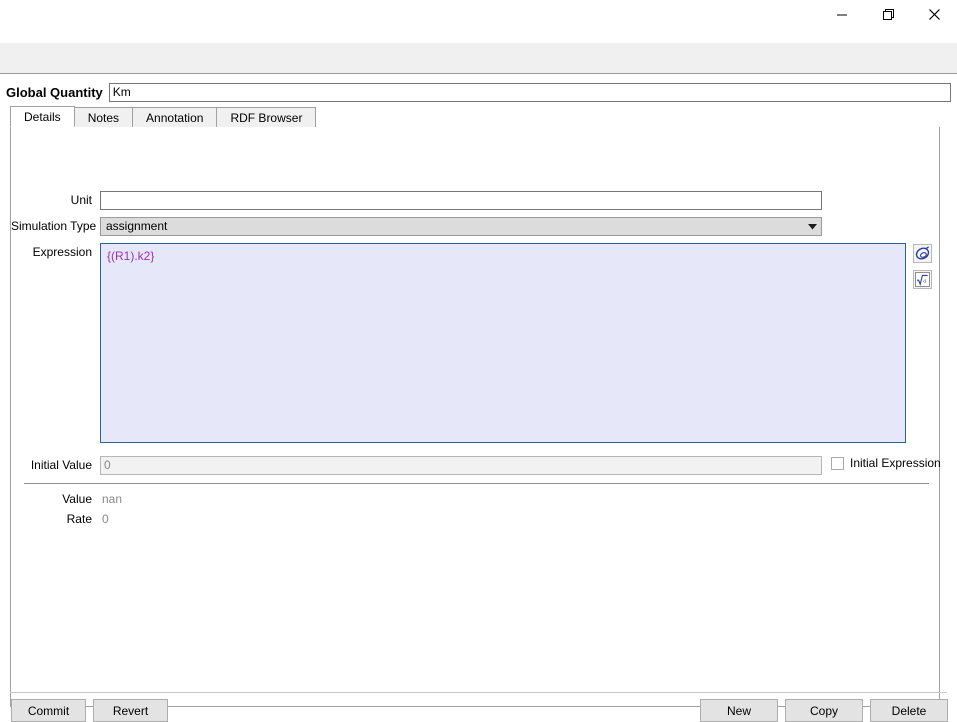  Describe the element at coordinates (895, 463) in the screenshot. I see `initial-expression-label: Initial Expression` at that location.